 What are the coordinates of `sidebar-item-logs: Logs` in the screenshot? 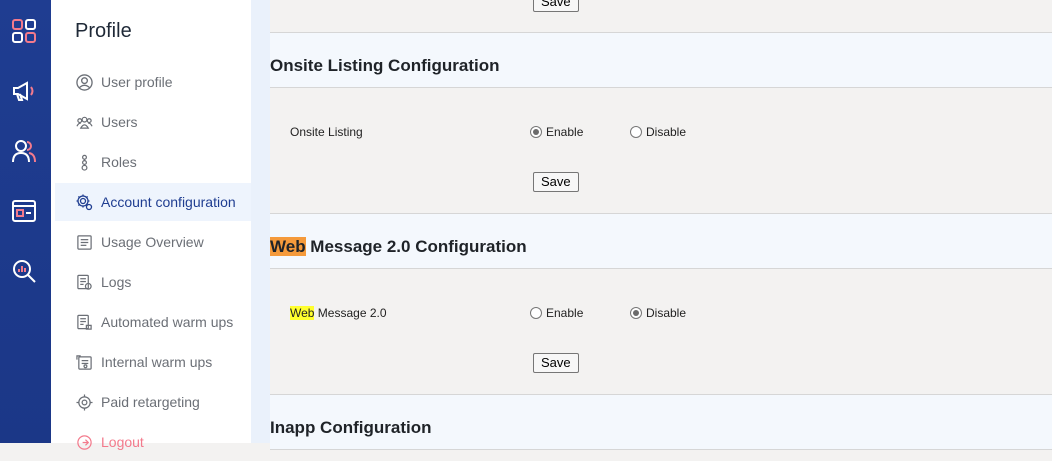 It's located at (153, 282).